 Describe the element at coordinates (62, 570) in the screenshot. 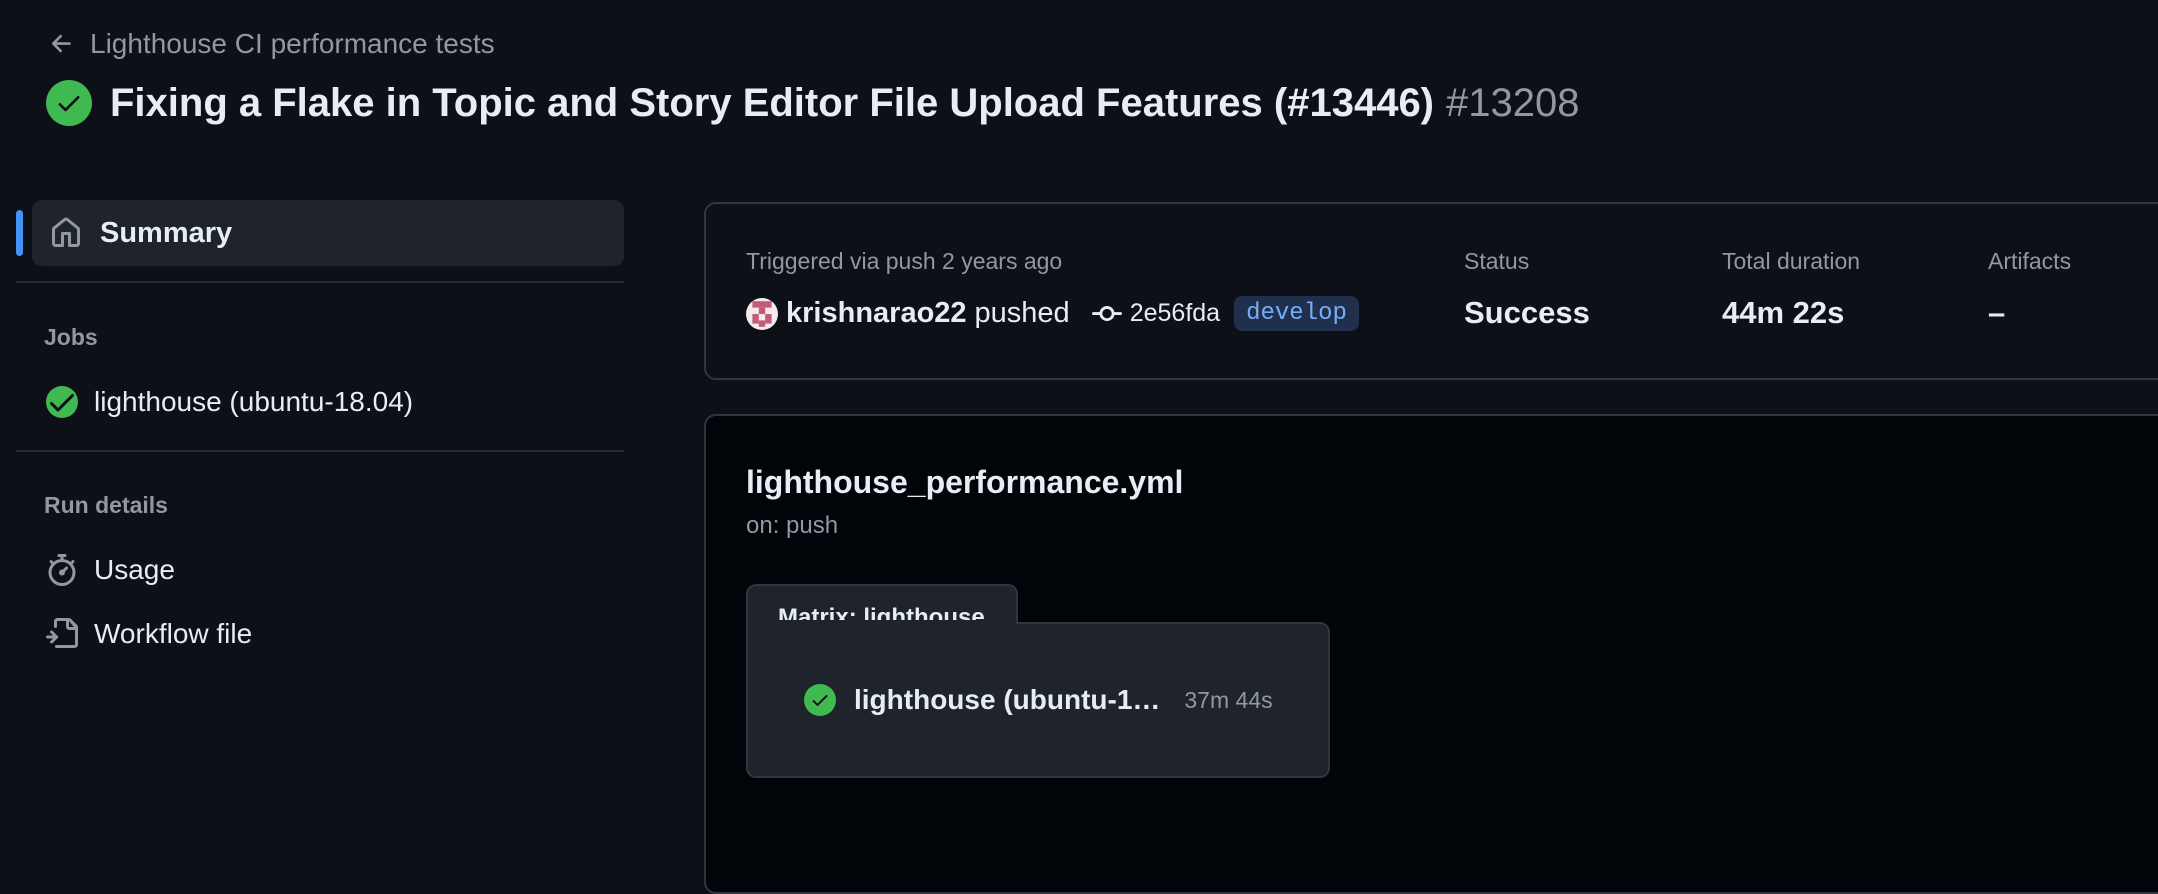

I see `stopwatch-icon` at that location.